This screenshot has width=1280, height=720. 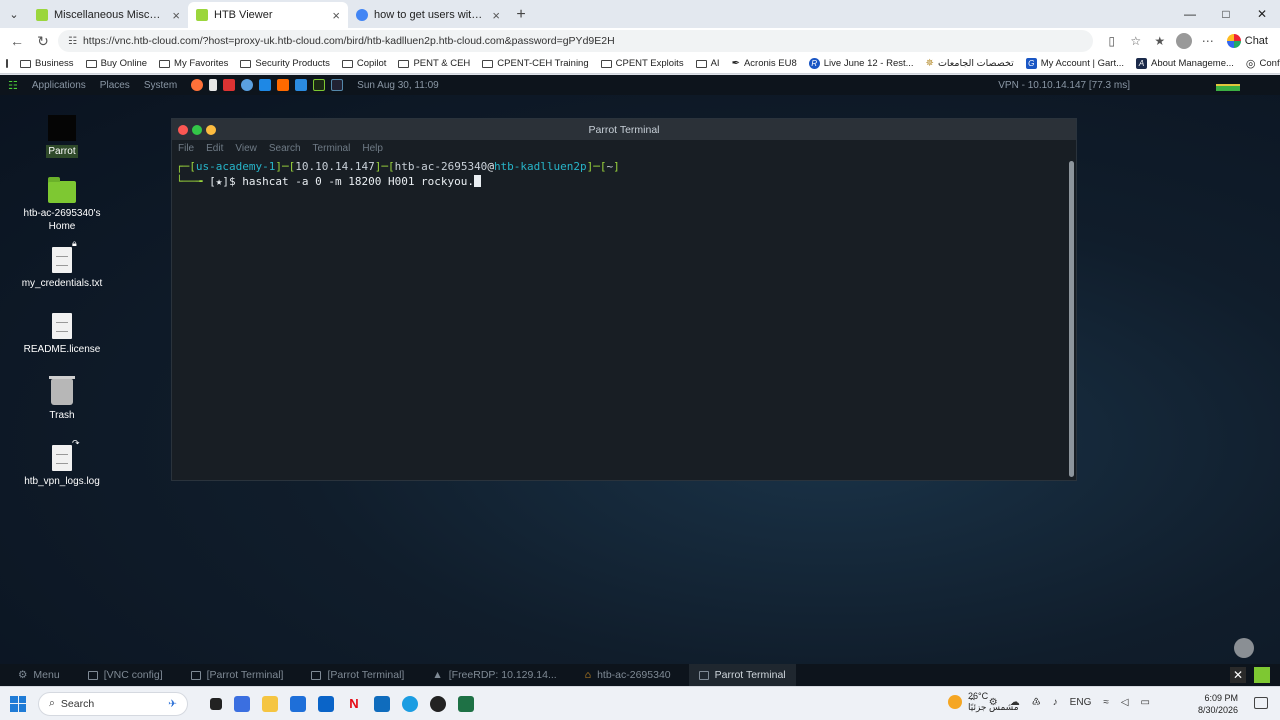 I want to click on task-view-icon, so click(x=216, y=703).